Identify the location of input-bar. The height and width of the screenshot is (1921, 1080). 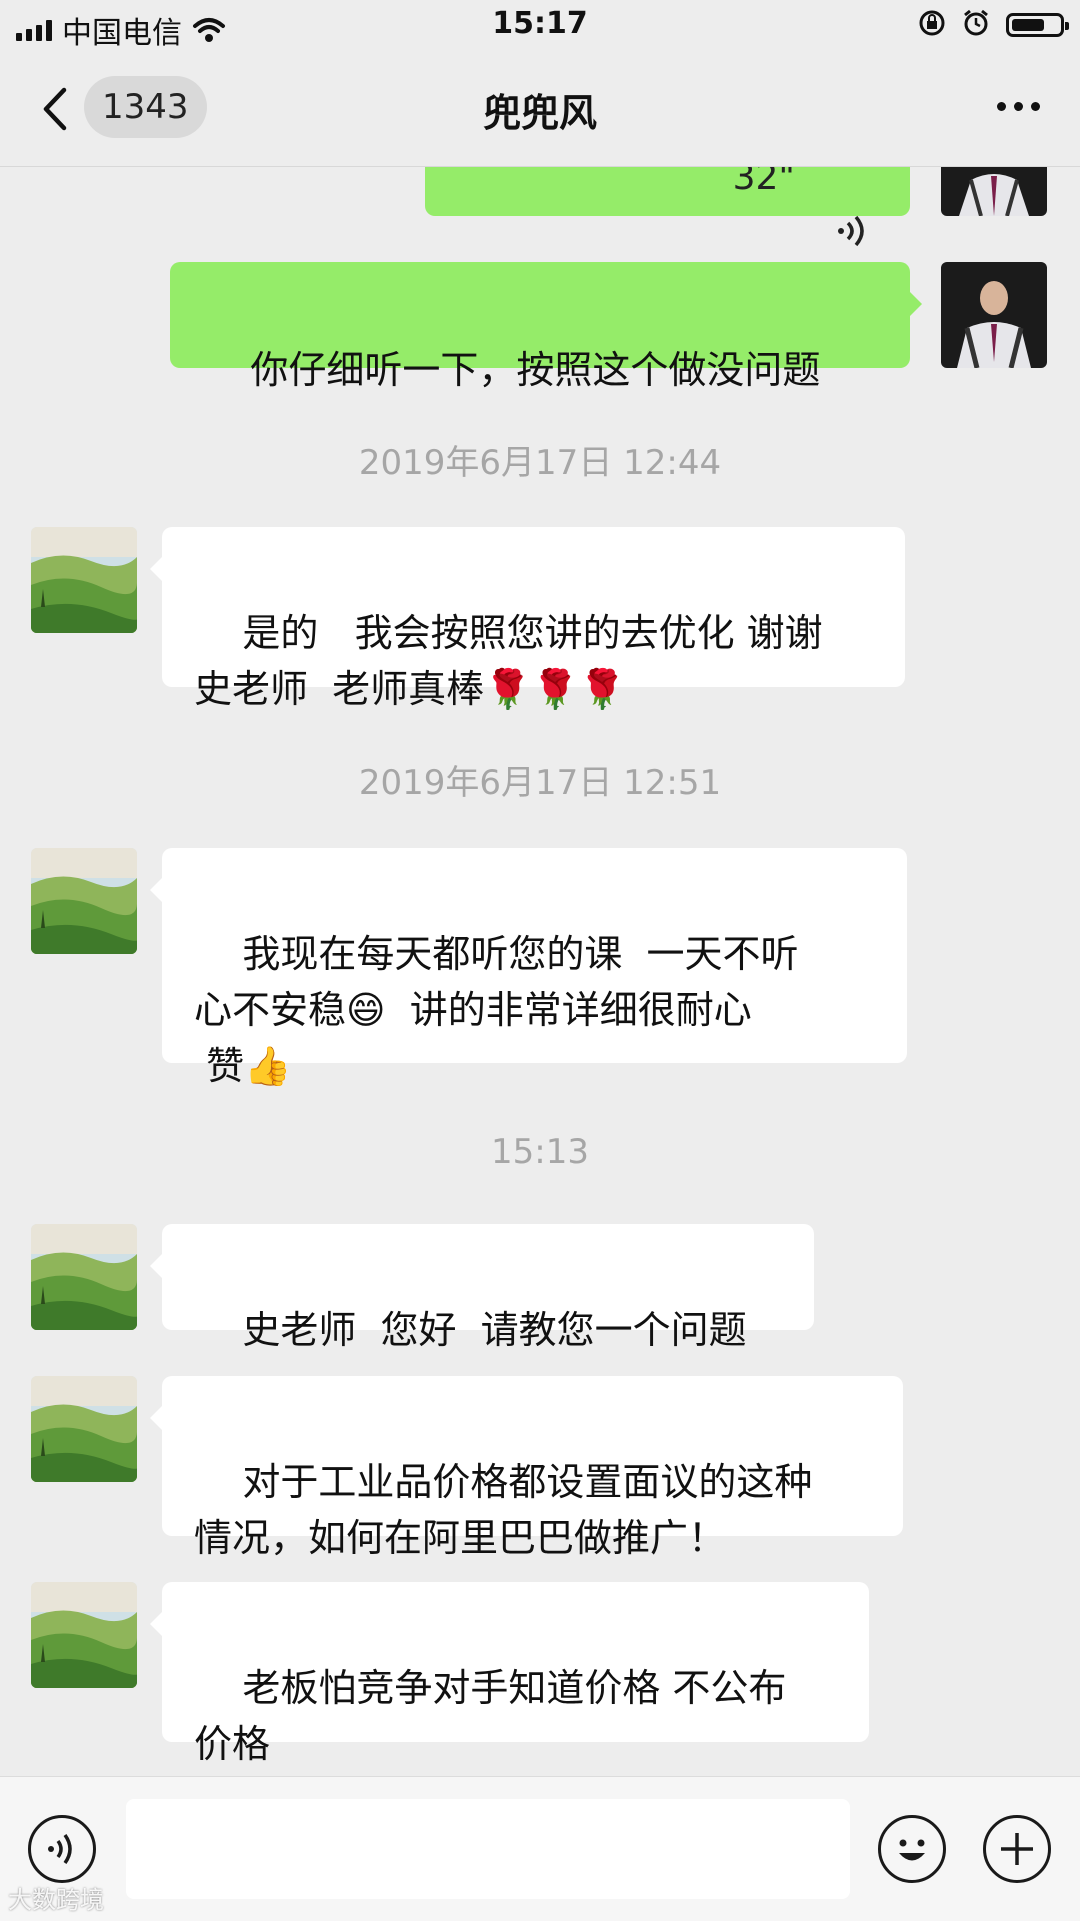
(540, 1848).